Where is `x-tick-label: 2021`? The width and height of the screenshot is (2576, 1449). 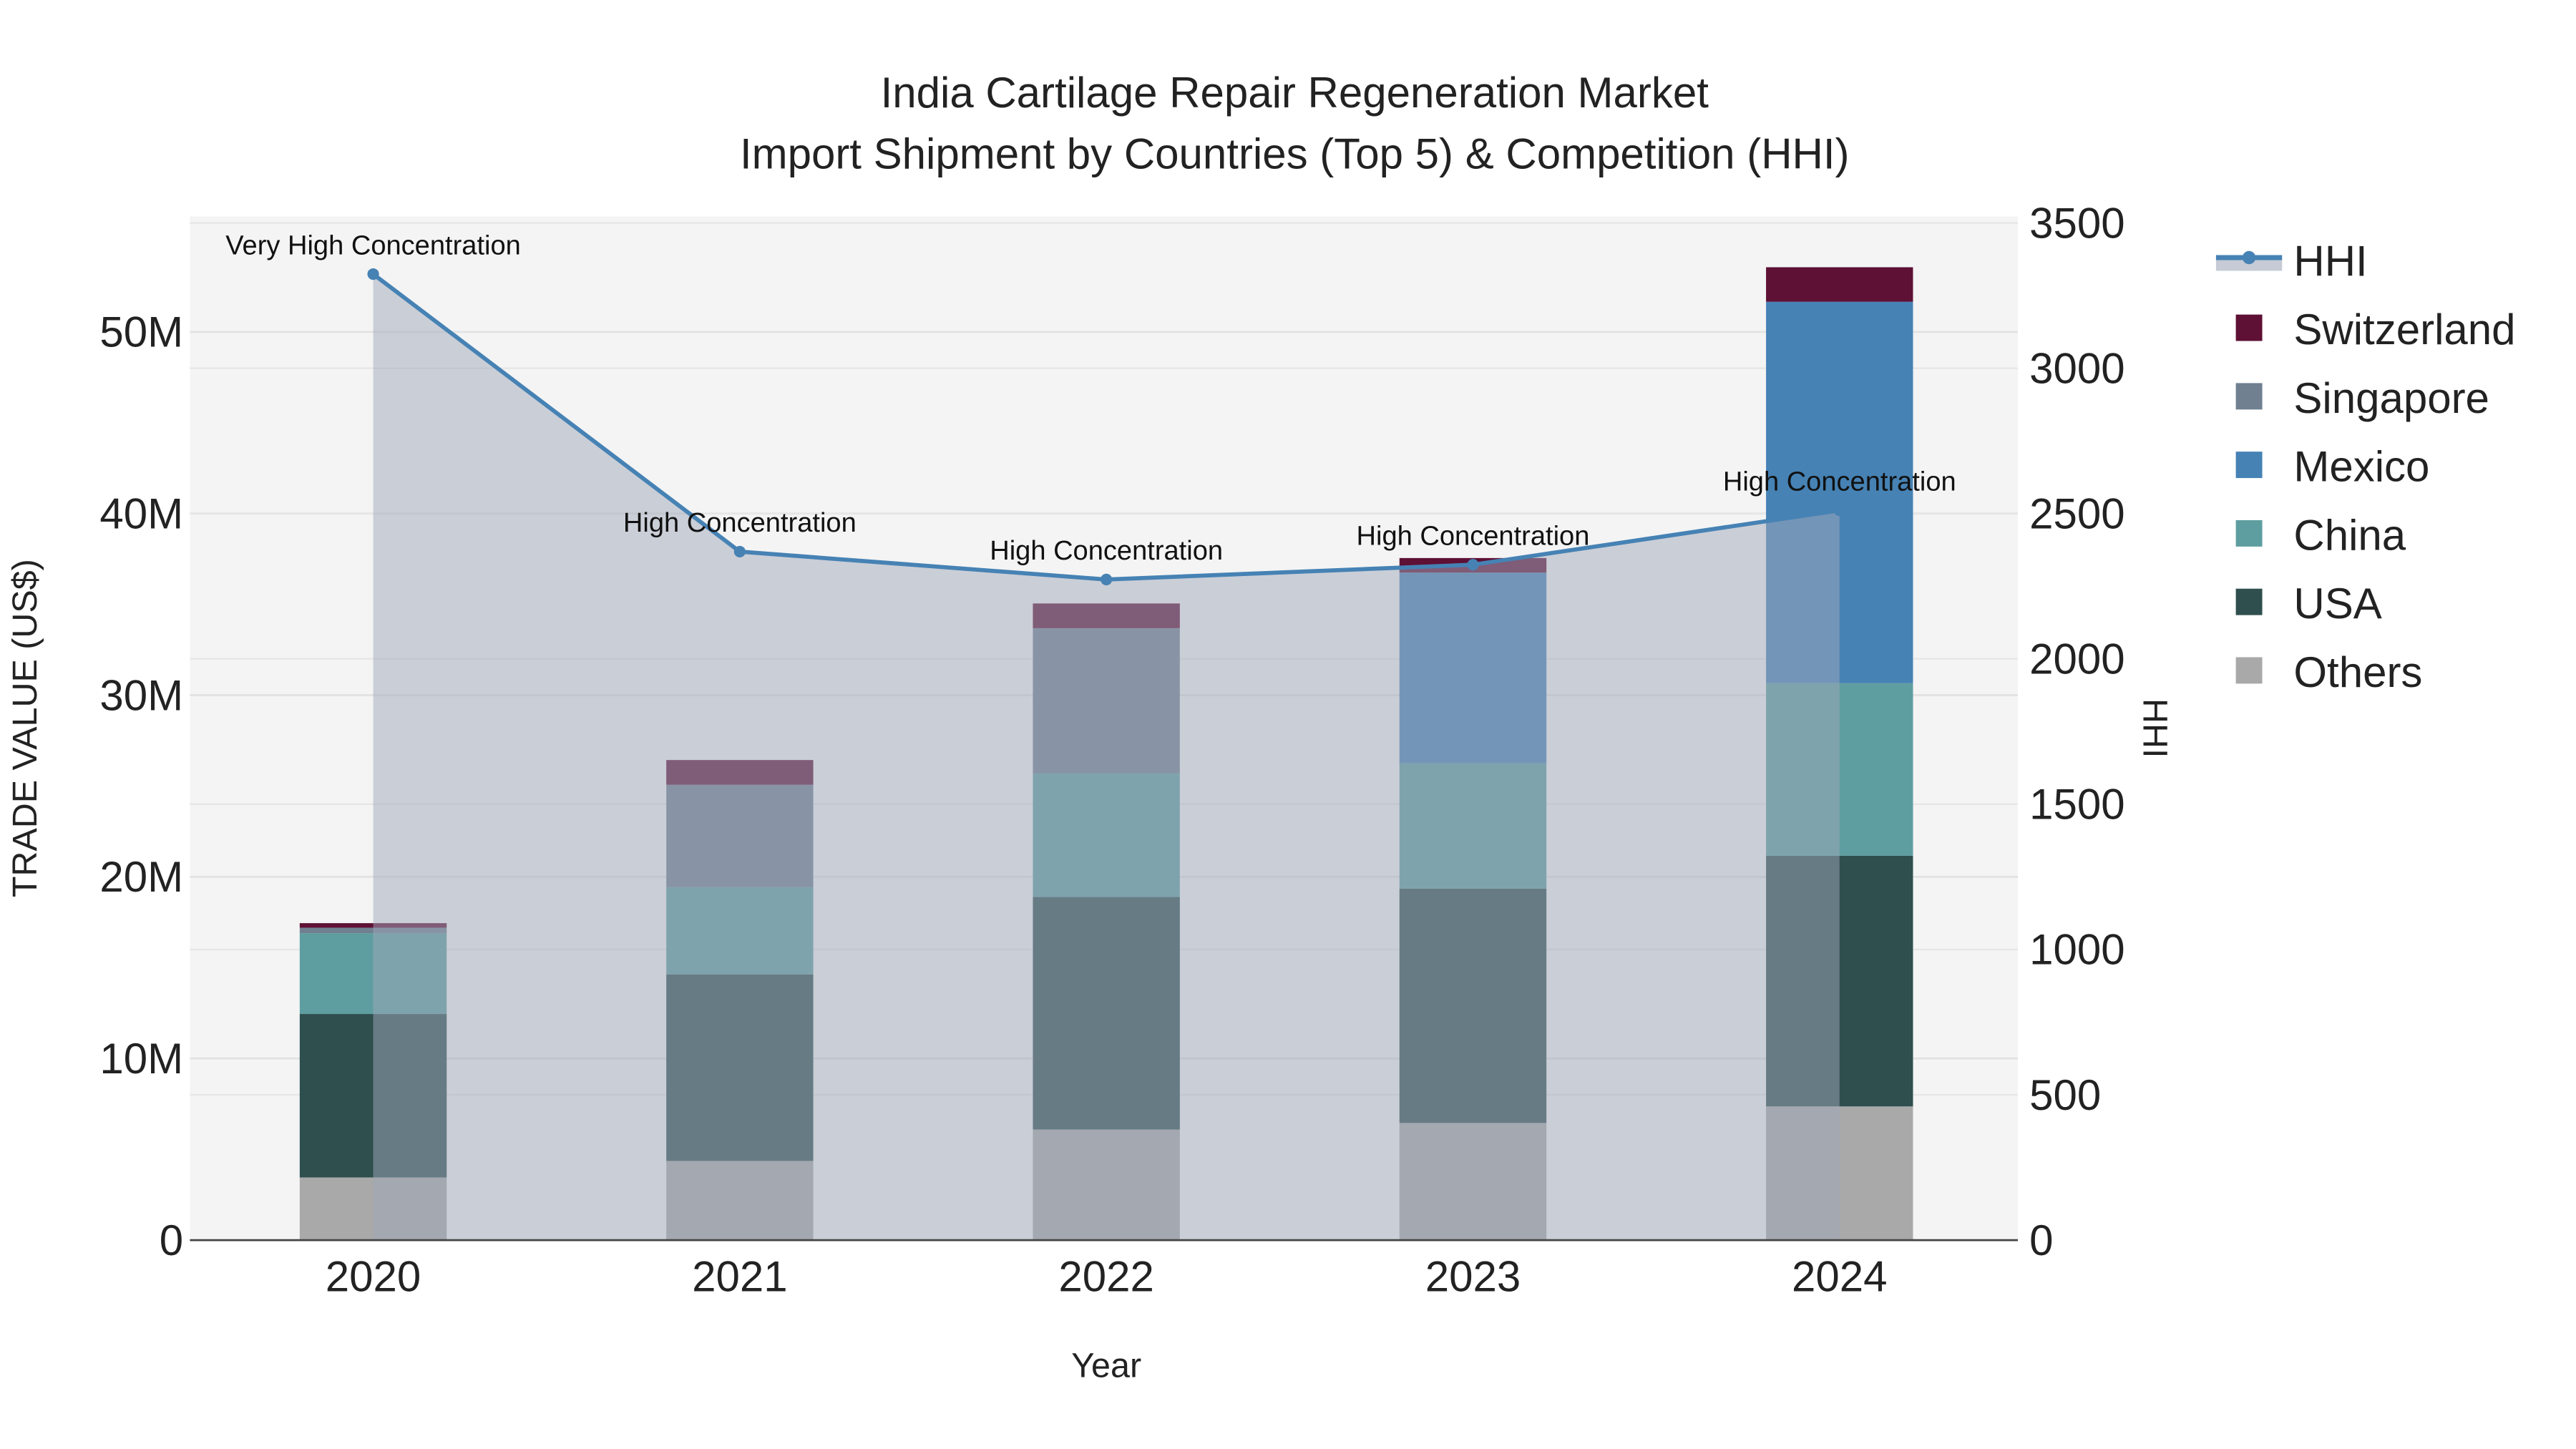
x-tick-label: 2021 is located at coordinates (739, 1277).